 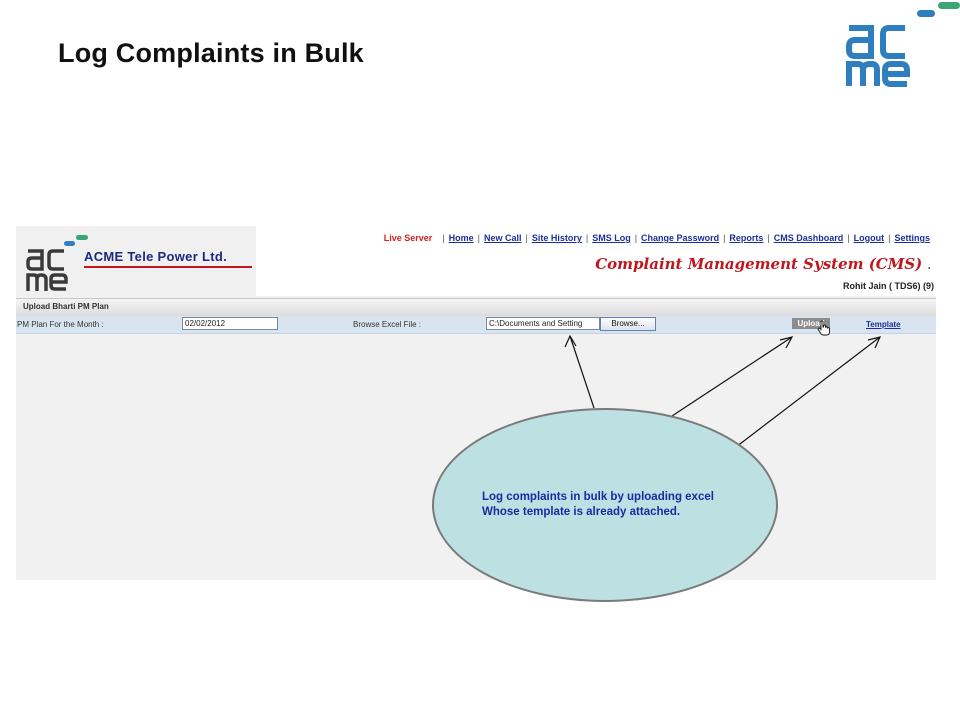 What do you see at coordinates (746, 238) in the screenshot?
I see `nav-link-reports: Reports` at bounding box center [746, 238].